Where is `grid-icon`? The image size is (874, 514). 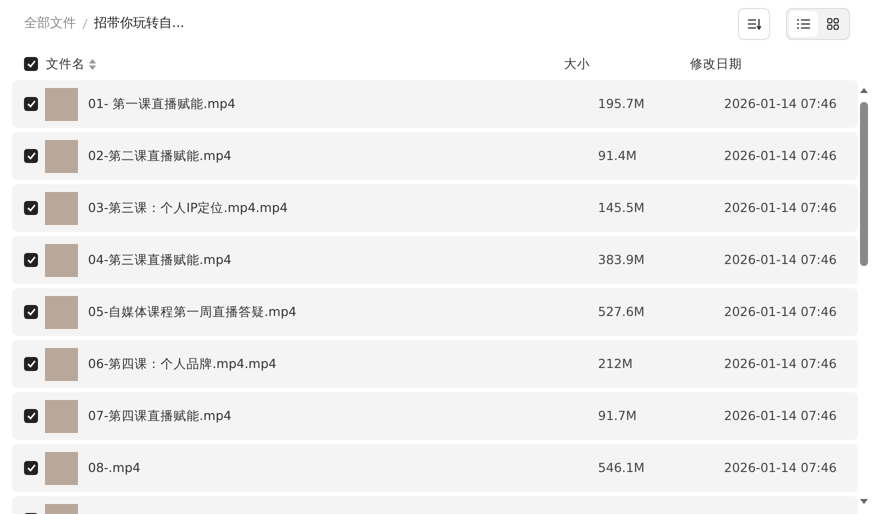
grid-icon is located at coordinates (832, 24).